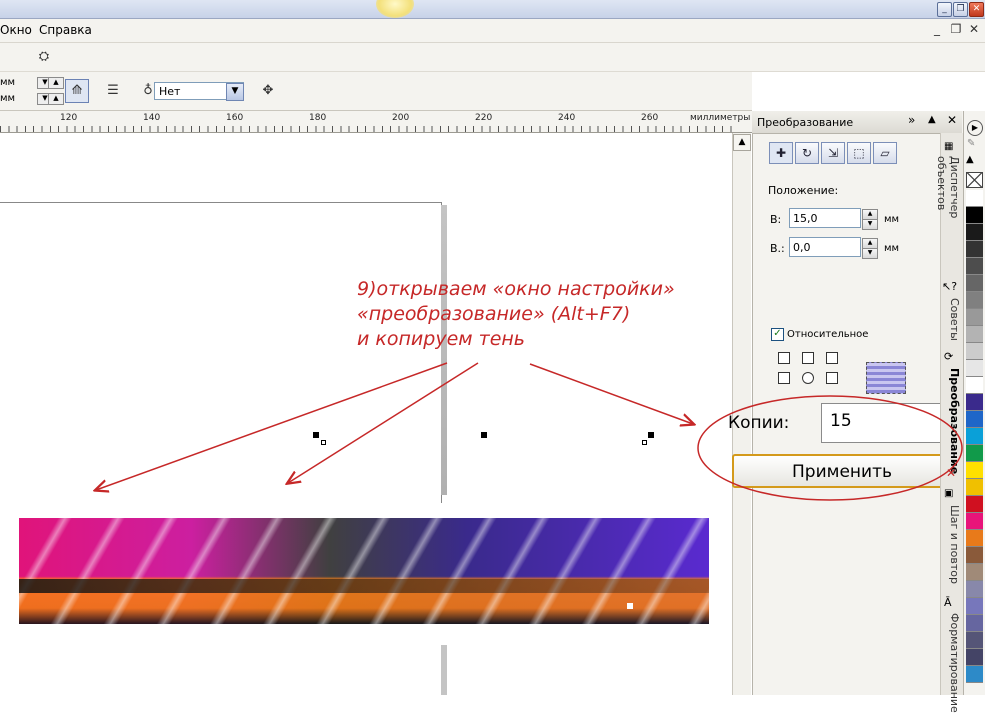 Image resolution: width=985 pixels, height=713 pixels. I want to click on h-position-field: 15,0, so click(825, 218).